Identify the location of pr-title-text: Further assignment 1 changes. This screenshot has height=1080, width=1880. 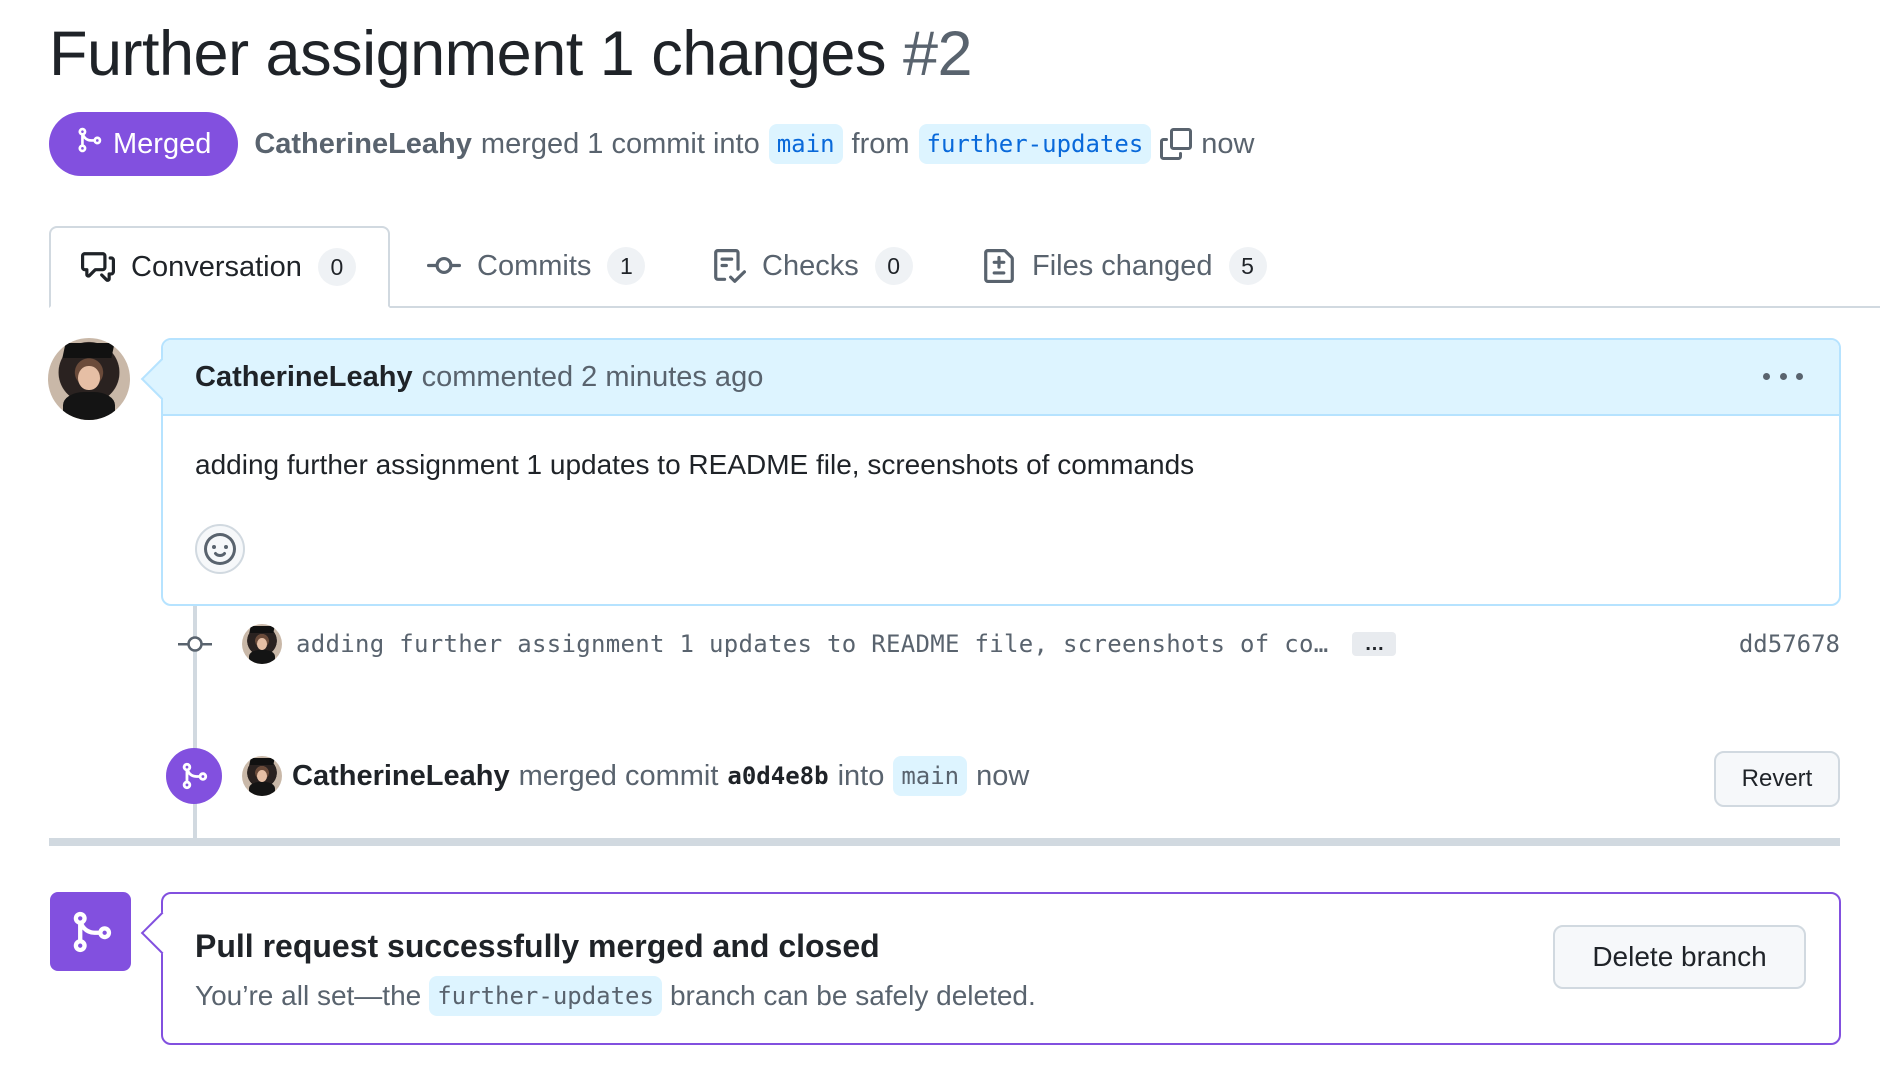
(467, 54).